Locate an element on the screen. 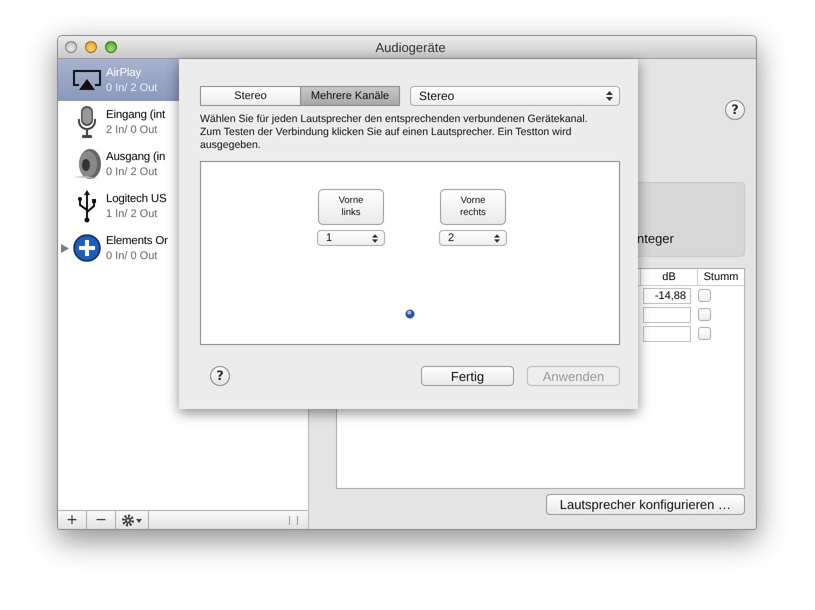 The width and height of the screenshot is (815, 610). device-io-count: 0 In/ 0 Out is located at coordinates (132, 256).